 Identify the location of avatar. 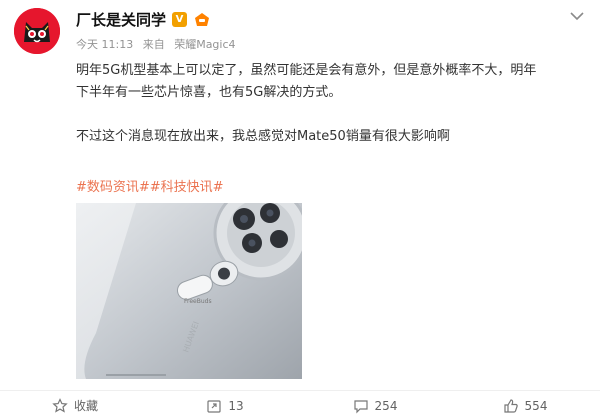
(37, 31).